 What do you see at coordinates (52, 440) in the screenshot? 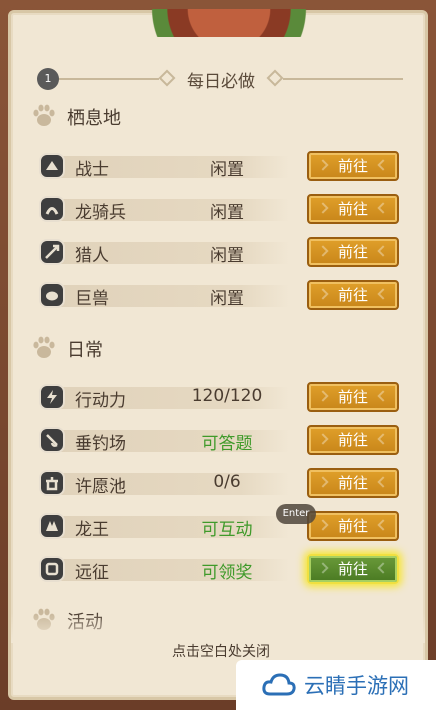
I see `fishing-icon` at bounding box center [52, 440].